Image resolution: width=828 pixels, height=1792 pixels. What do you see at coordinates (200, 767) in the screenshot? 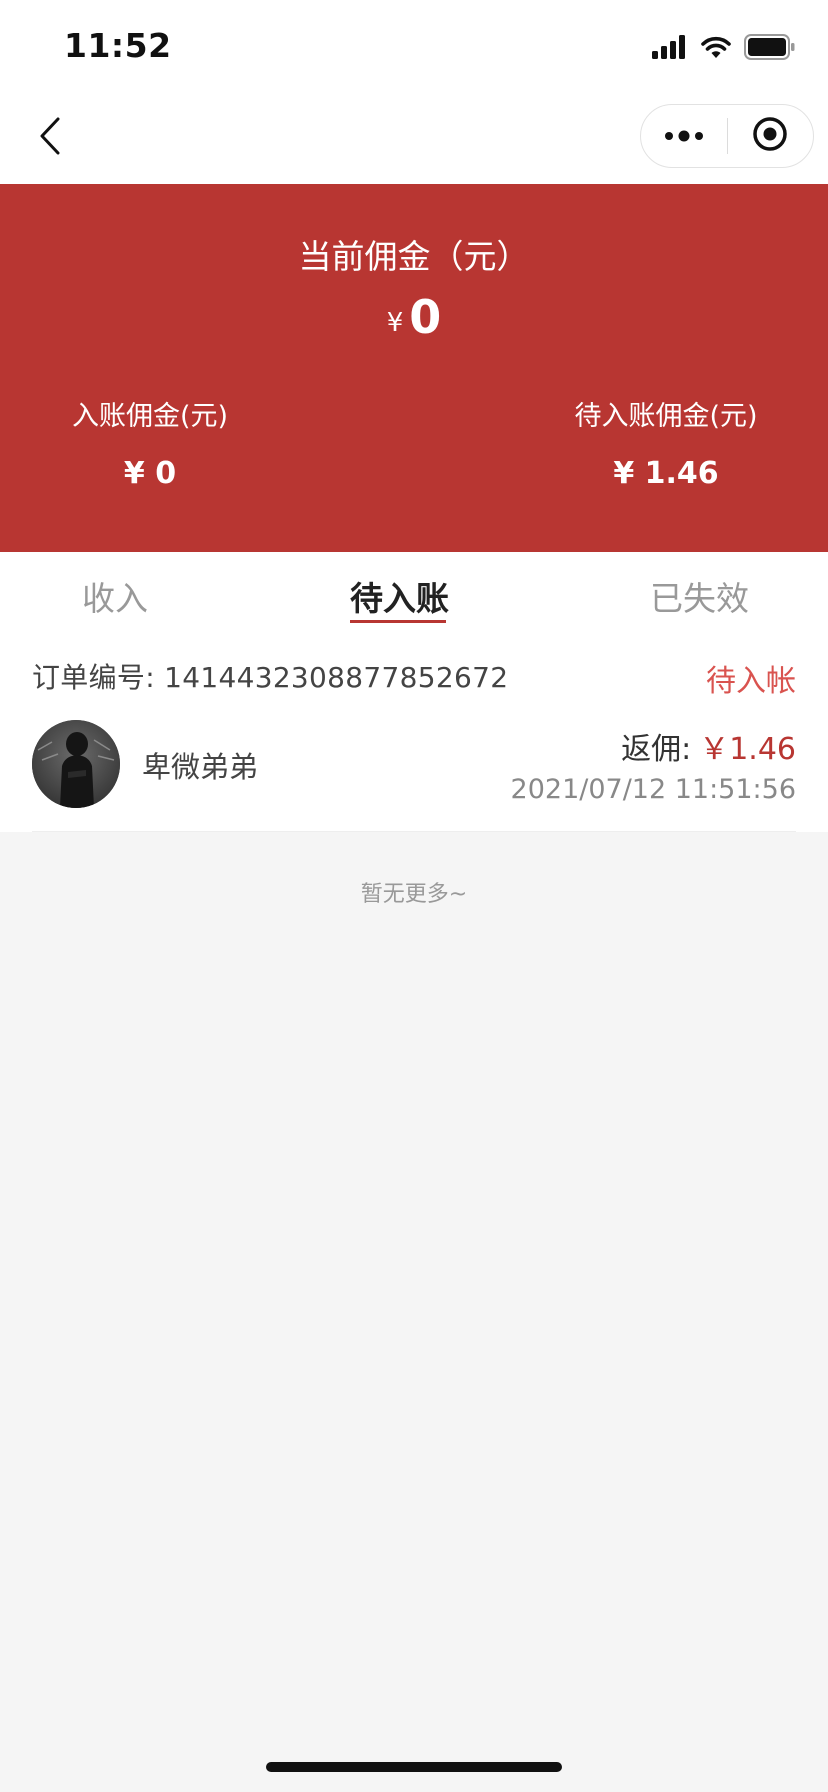
I see `user-name: 卑微弟弟` at bounding box center [200, 767].